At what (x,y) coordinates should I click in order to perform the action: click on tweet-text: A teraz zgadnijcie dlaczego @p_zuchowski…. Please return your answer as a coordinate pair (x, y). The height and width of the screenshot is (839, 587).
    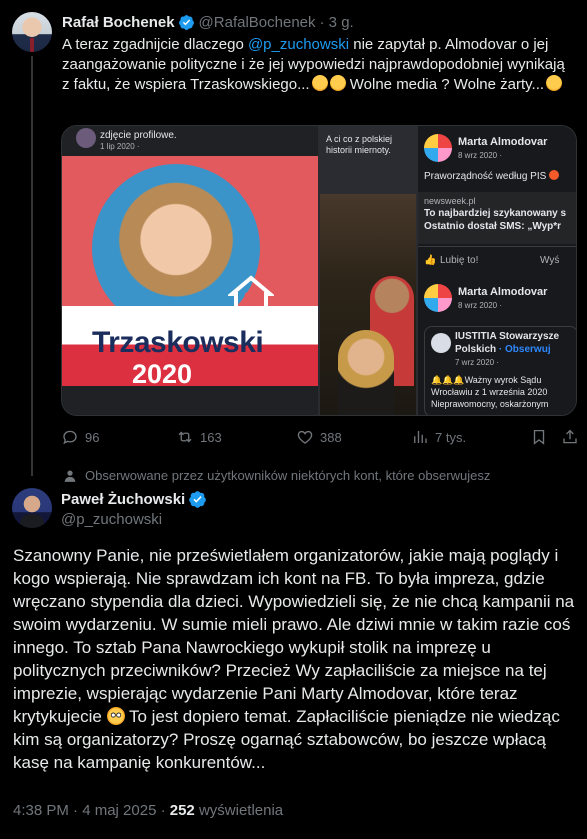
    Looking at the image, I should click on (313, 64).